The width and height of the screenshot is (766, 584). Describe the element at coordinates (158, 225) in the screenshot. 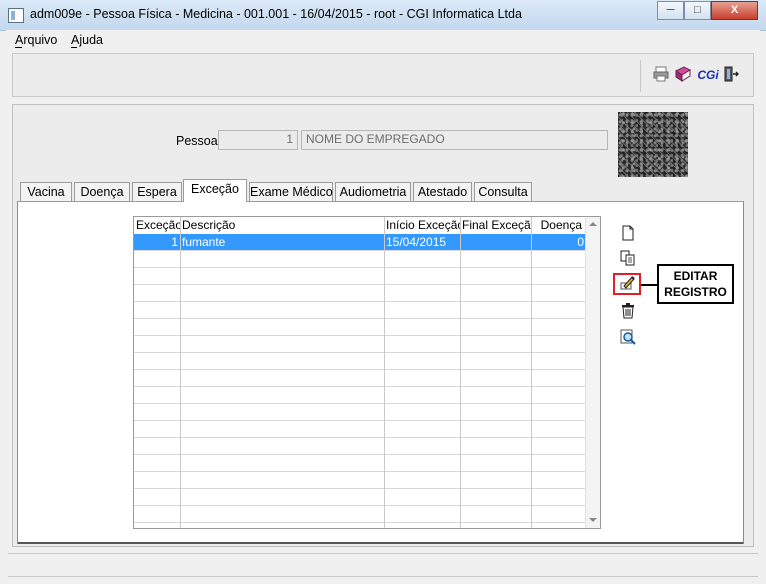

I see `column-header-excecao: Exceção` at that location.